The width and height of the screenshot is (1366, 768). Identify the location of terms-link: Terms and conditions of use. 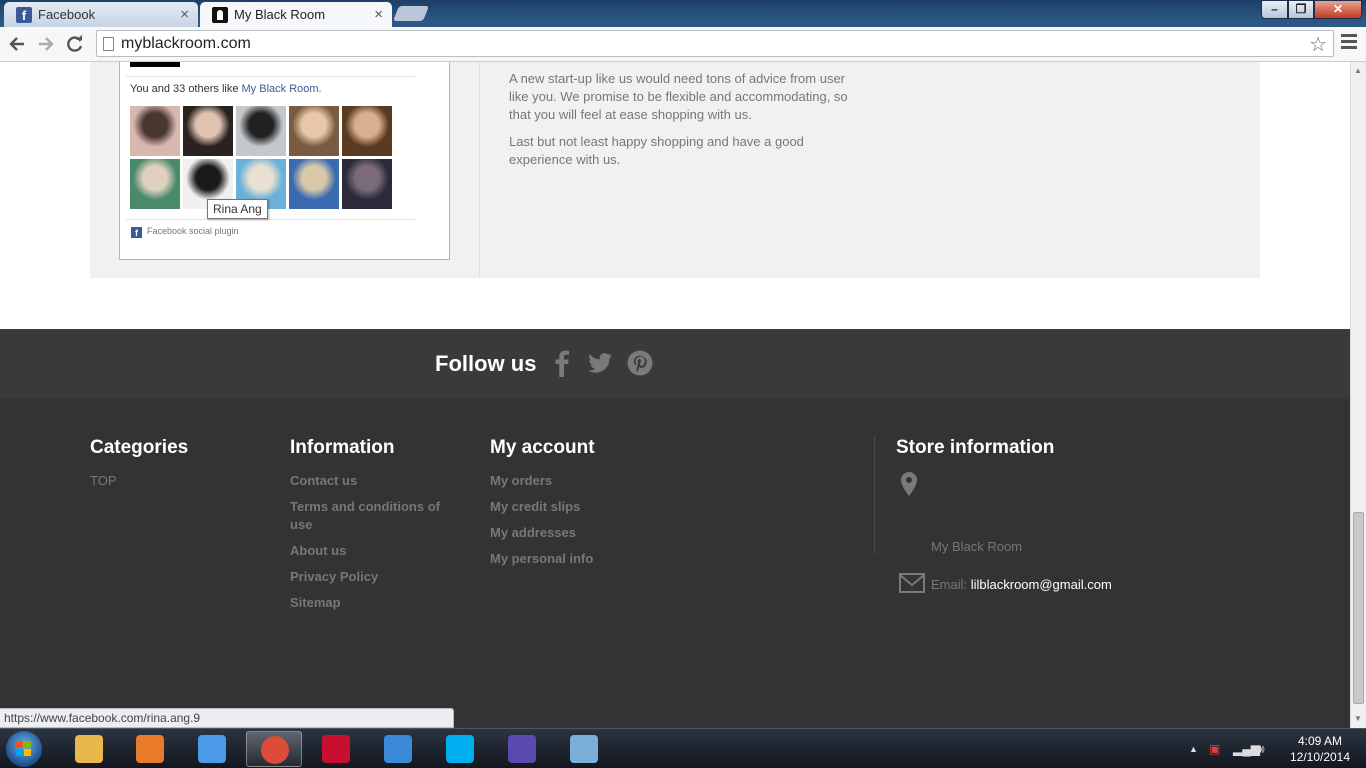
(370, 516).